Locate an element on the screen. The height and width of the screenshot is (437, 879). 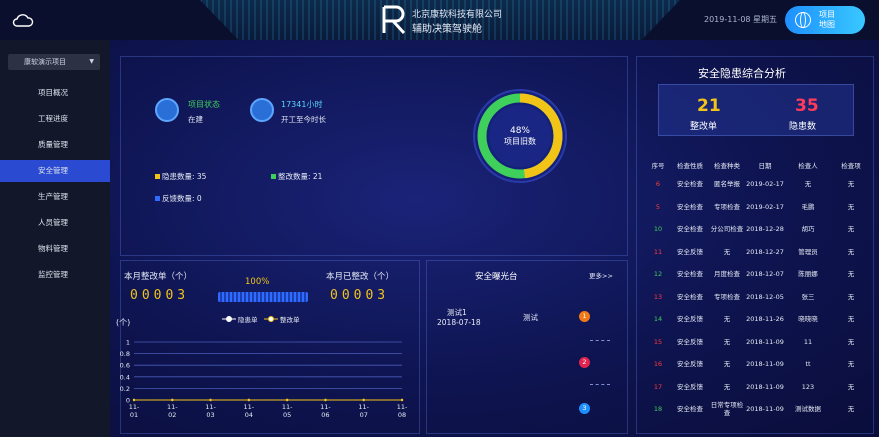
table-cell: 测试数据 is located at coordinates (808, 409).